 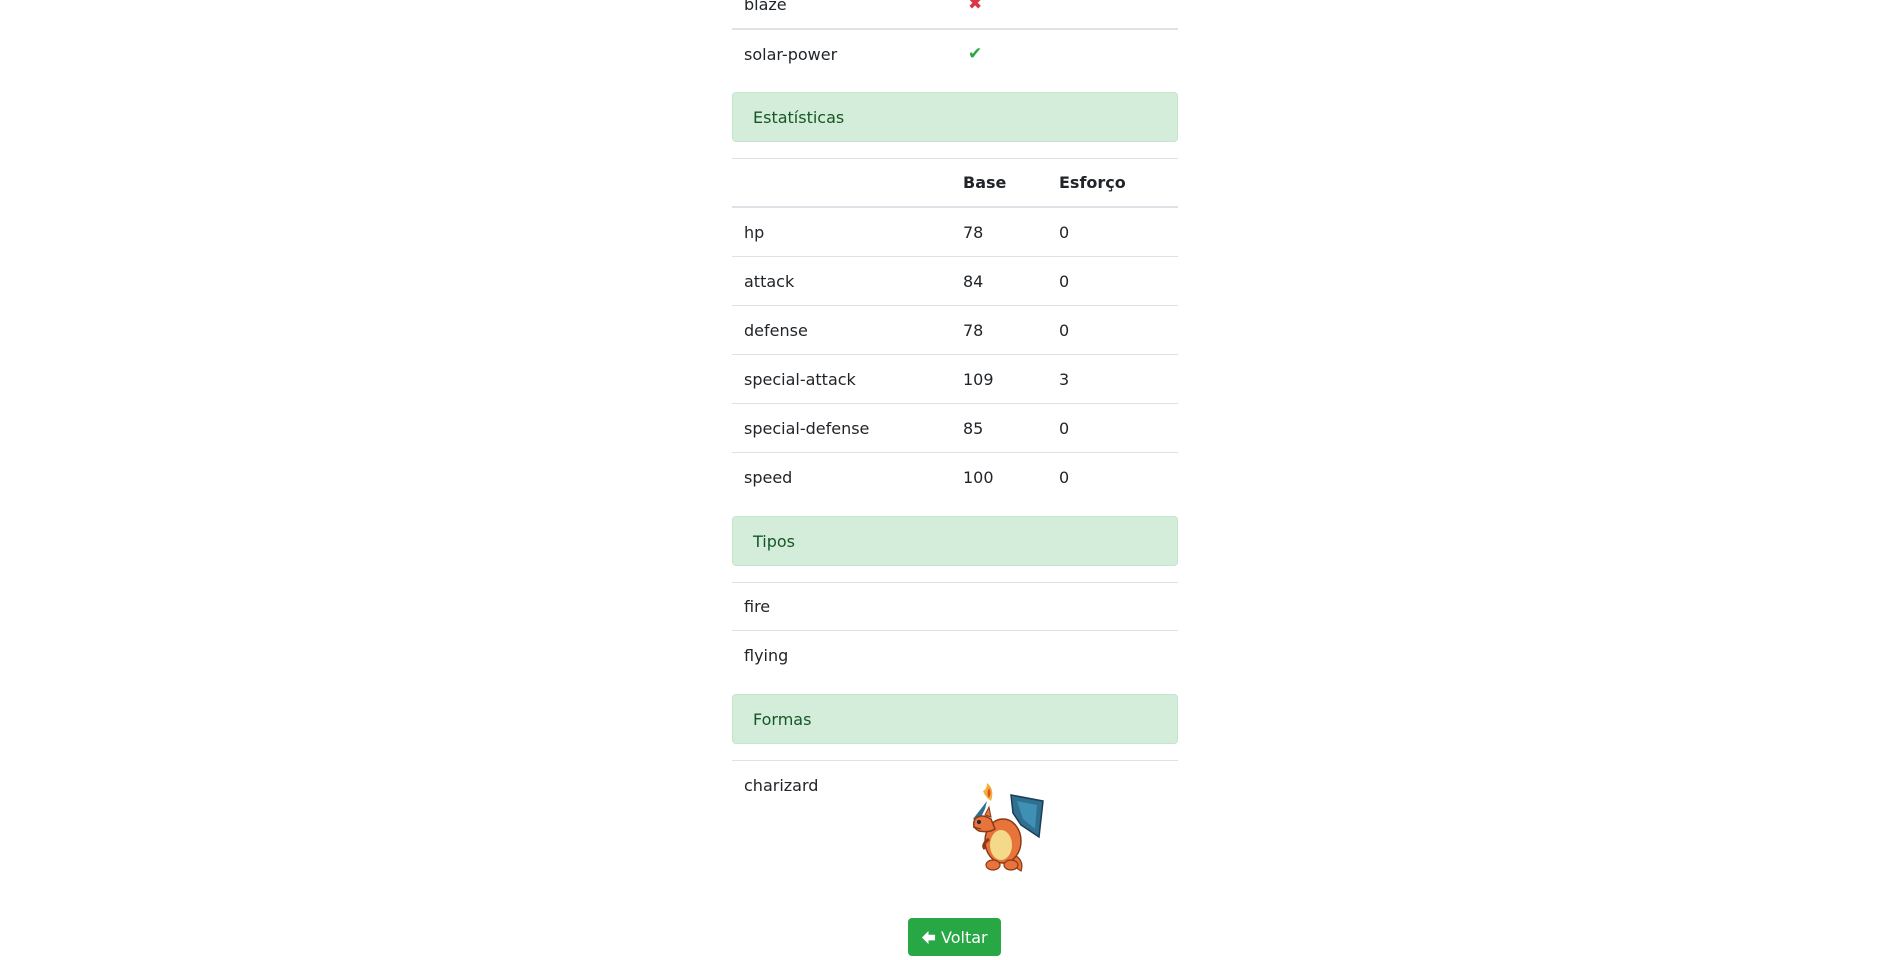 What do you see at coordinates (975, 54) in the screenshot?
I see `check-icon: ✔` at bounding box center [975, 54].